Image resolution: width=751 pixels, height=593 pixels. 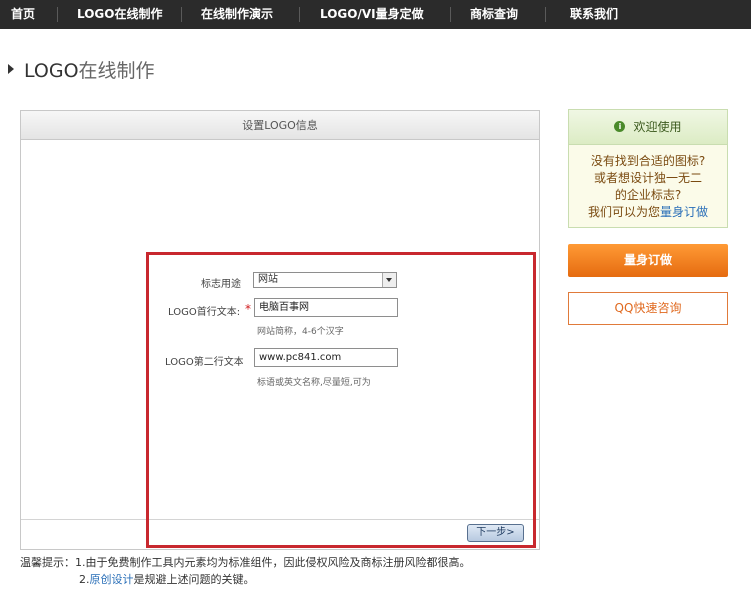 What do you see at coordinates (23, 14) in the screenshot?
I see `nav-item-home: 首页` at bounding box center [23, 14].